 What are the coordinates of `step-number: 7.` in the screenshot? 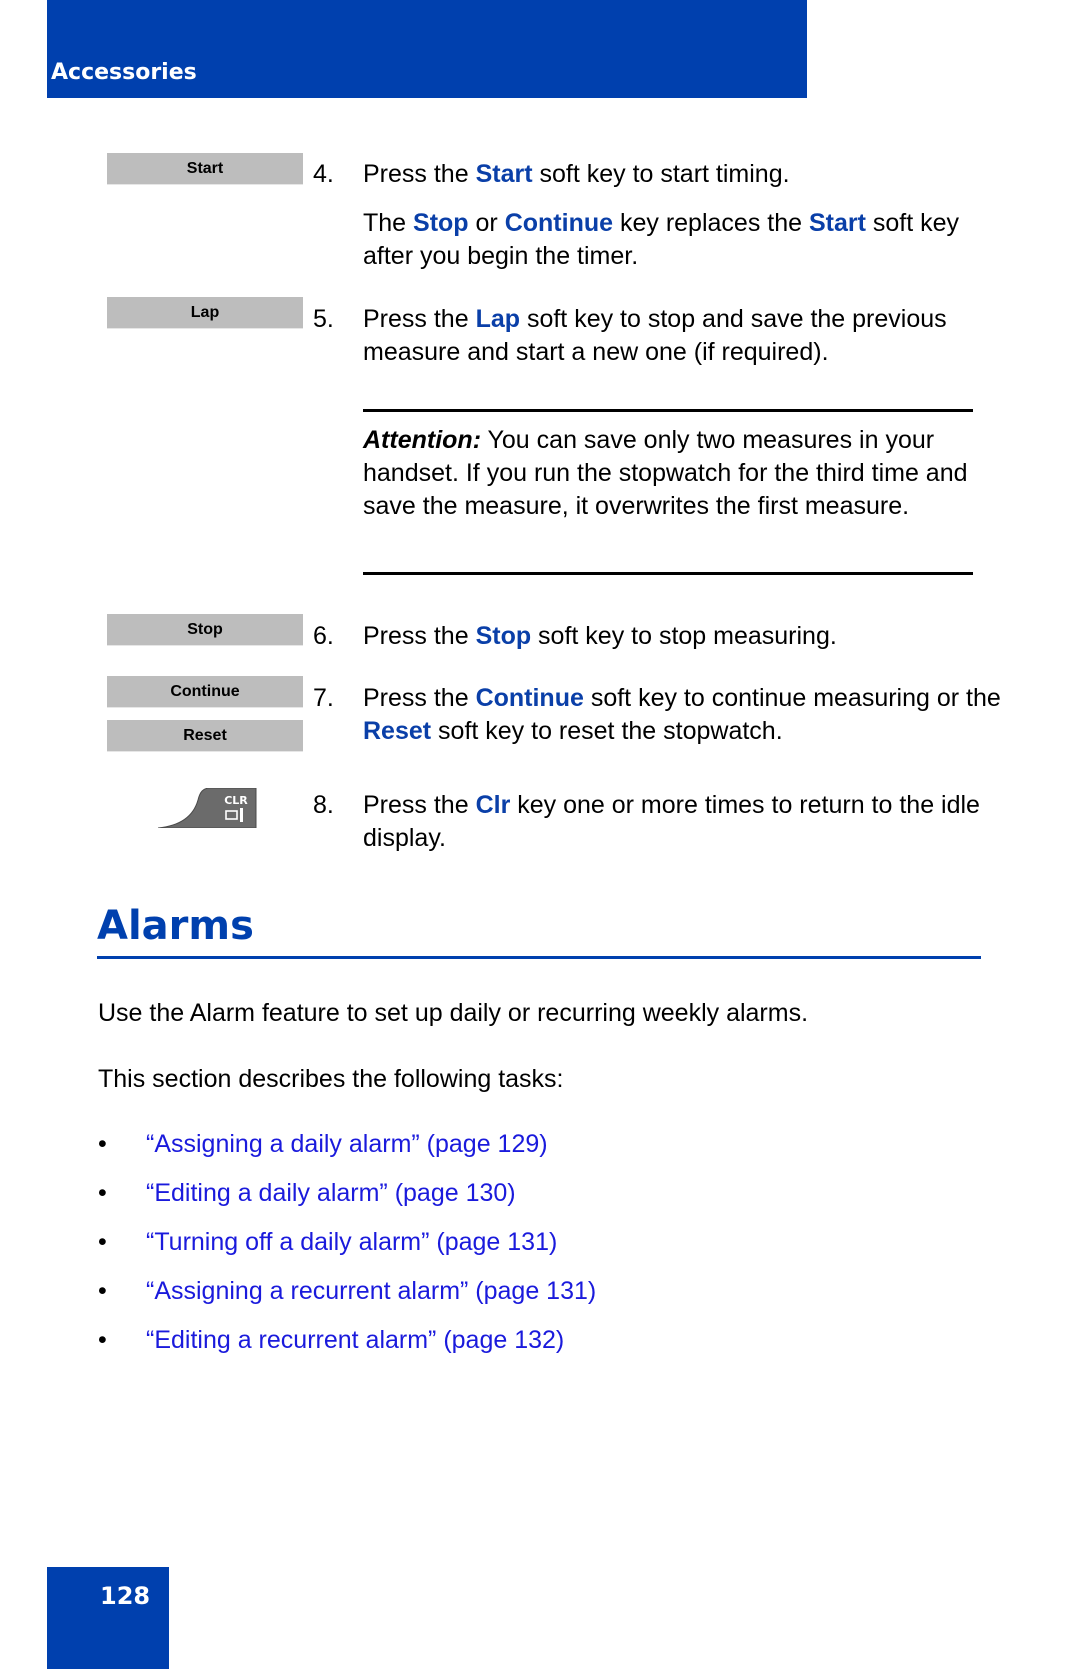 It's located at (323, 698).